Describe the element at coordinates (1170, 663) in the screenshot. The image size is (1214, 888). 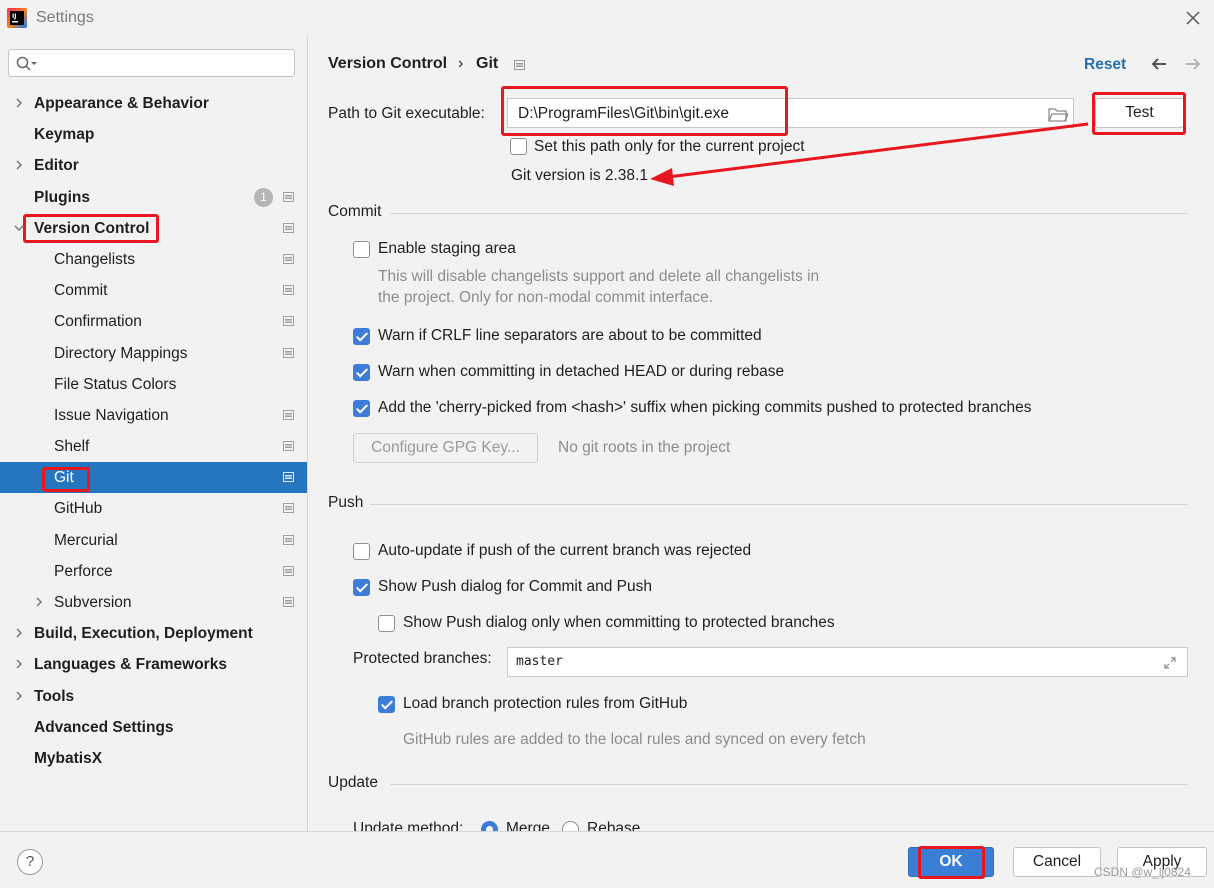
I see `expand-icon` at that location.